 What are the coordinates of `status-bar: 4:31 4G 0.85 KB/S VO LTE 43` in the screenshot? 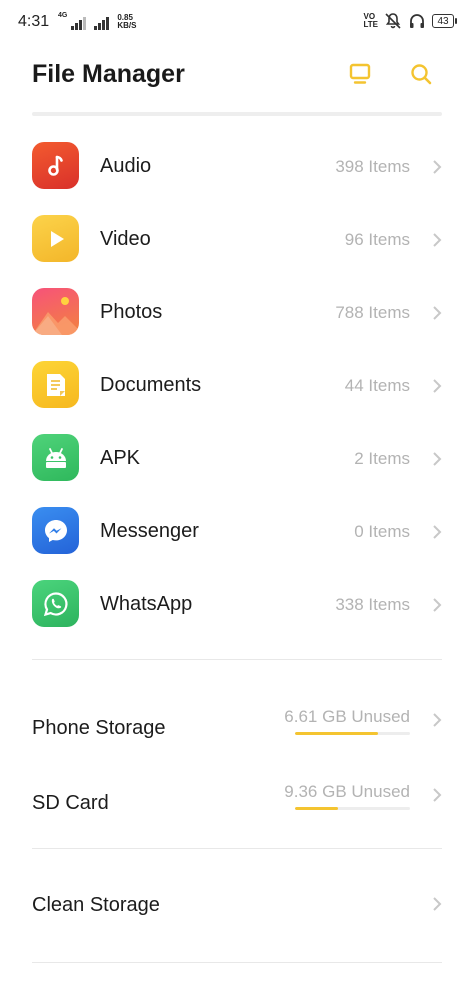 It's located at (237, 22).